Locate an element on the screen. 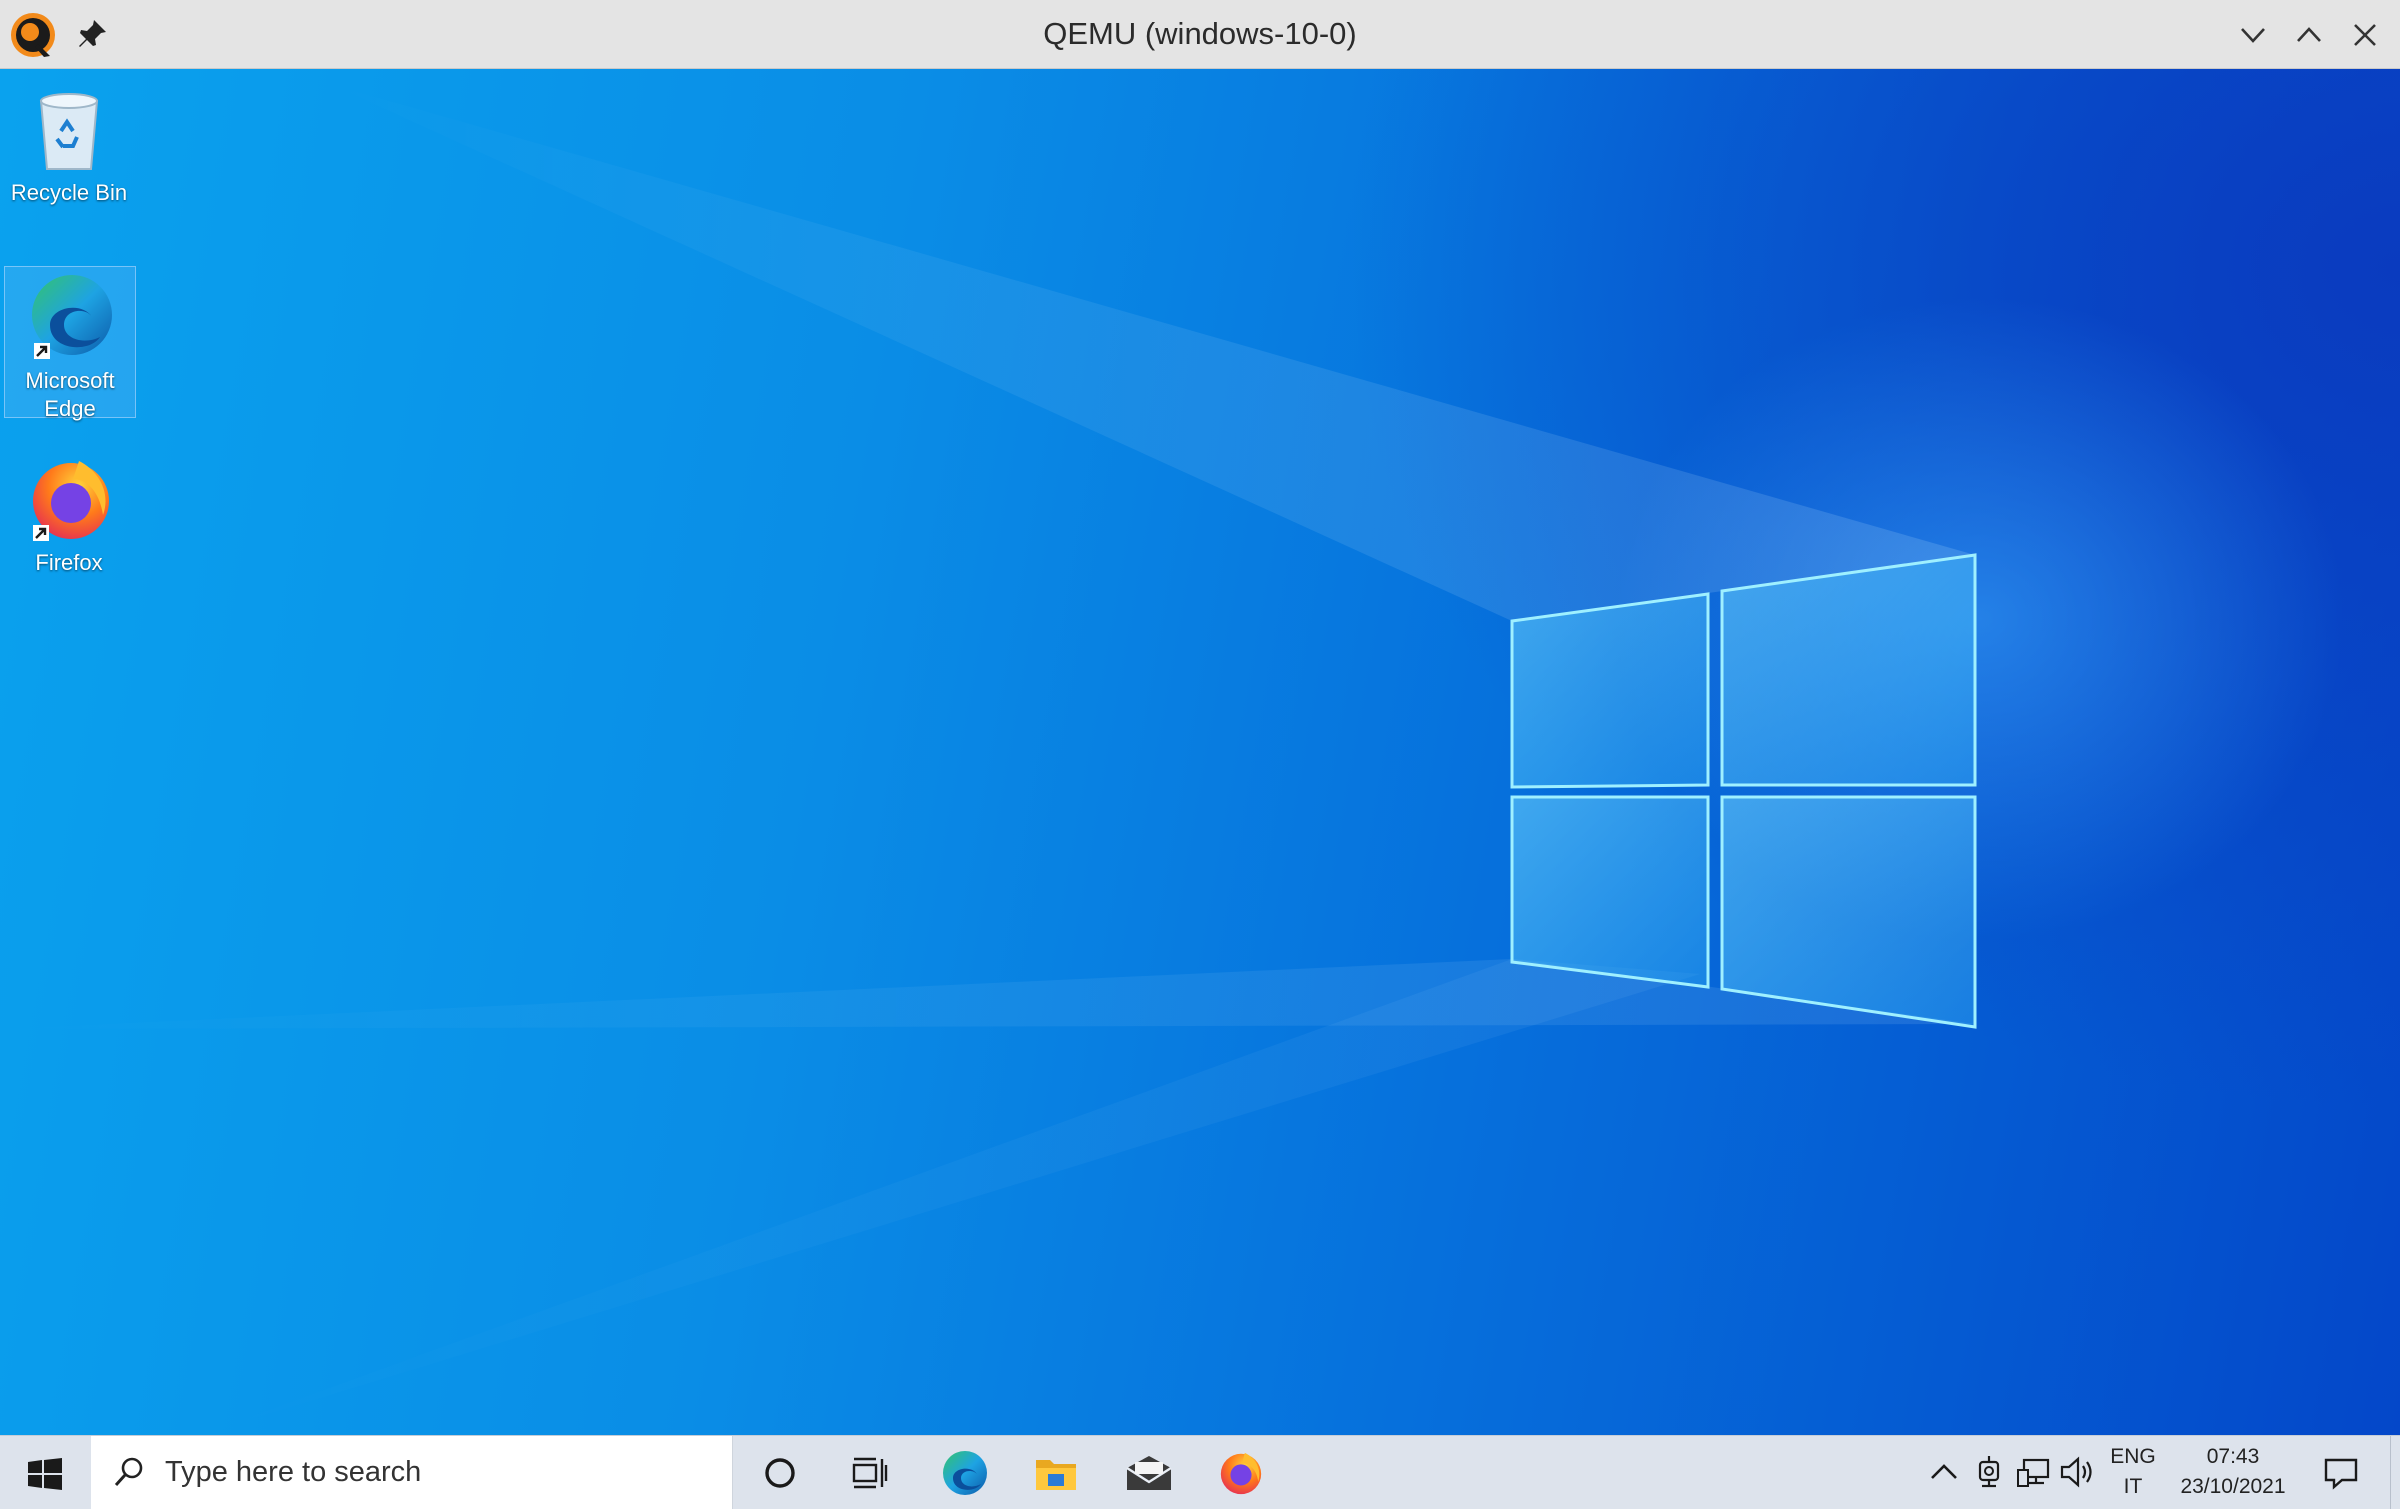 Image resolution: width=2400 pixels, height=1509 pixels. qemu-logo-icon is located at coordinates (33, 35).